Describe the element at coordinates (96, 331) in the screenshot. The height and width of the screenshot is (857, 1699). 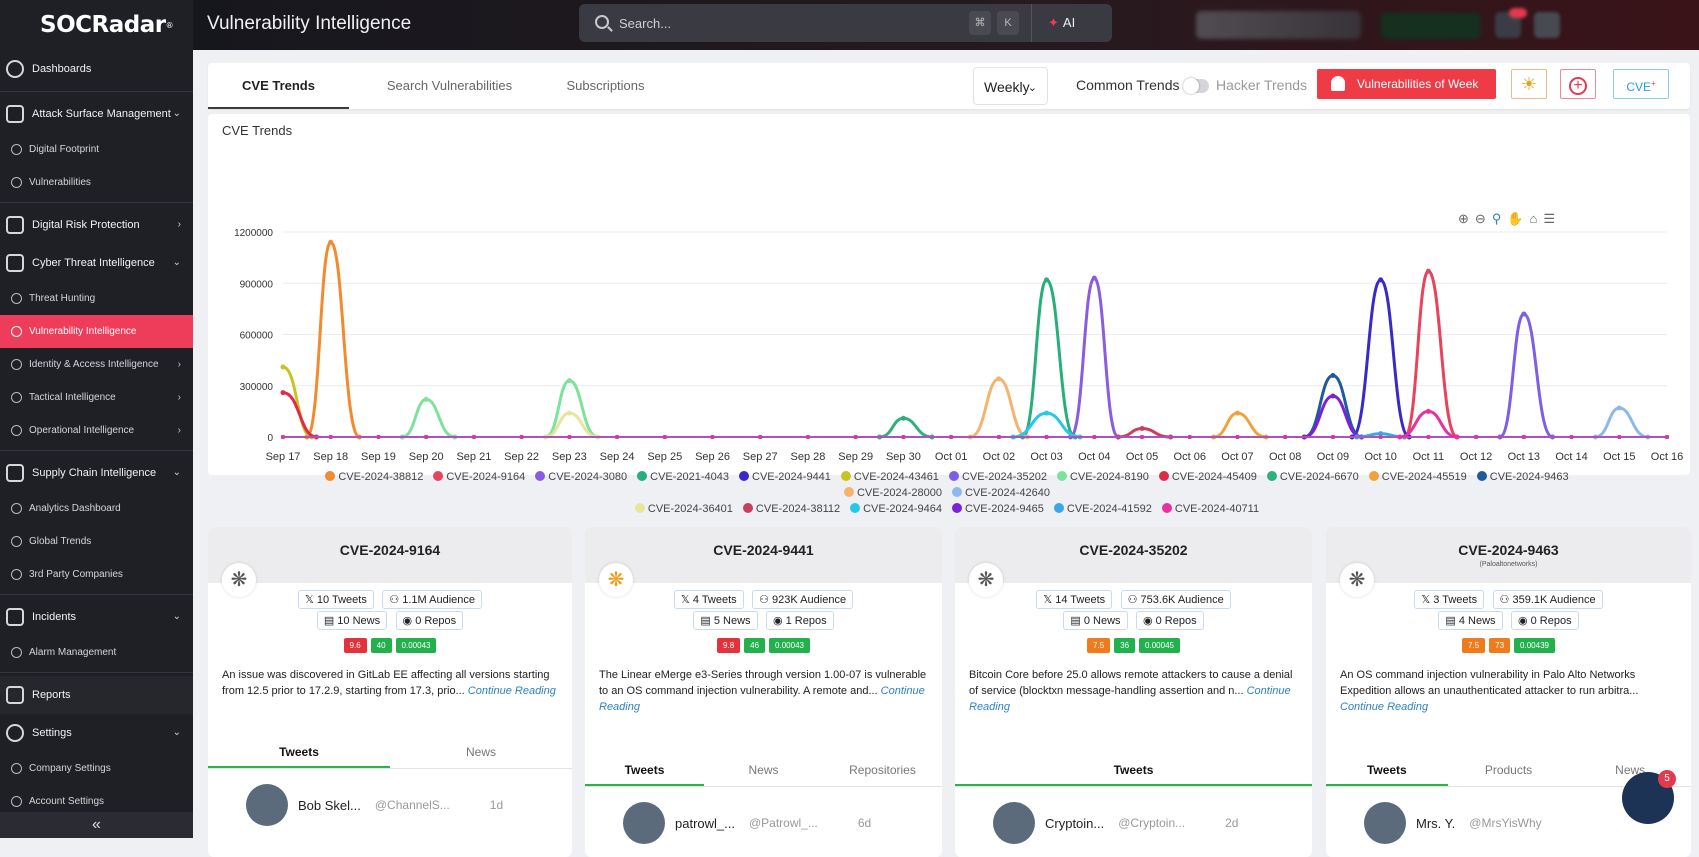
I see `sidebar-item-vuln-intel: Vulnerability Intelligence` at that location.